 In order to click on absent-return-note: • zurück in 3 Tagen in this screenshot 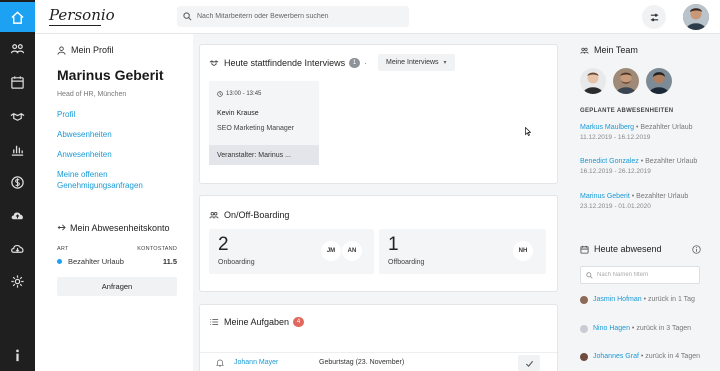, I will do `click(661, 328)`.